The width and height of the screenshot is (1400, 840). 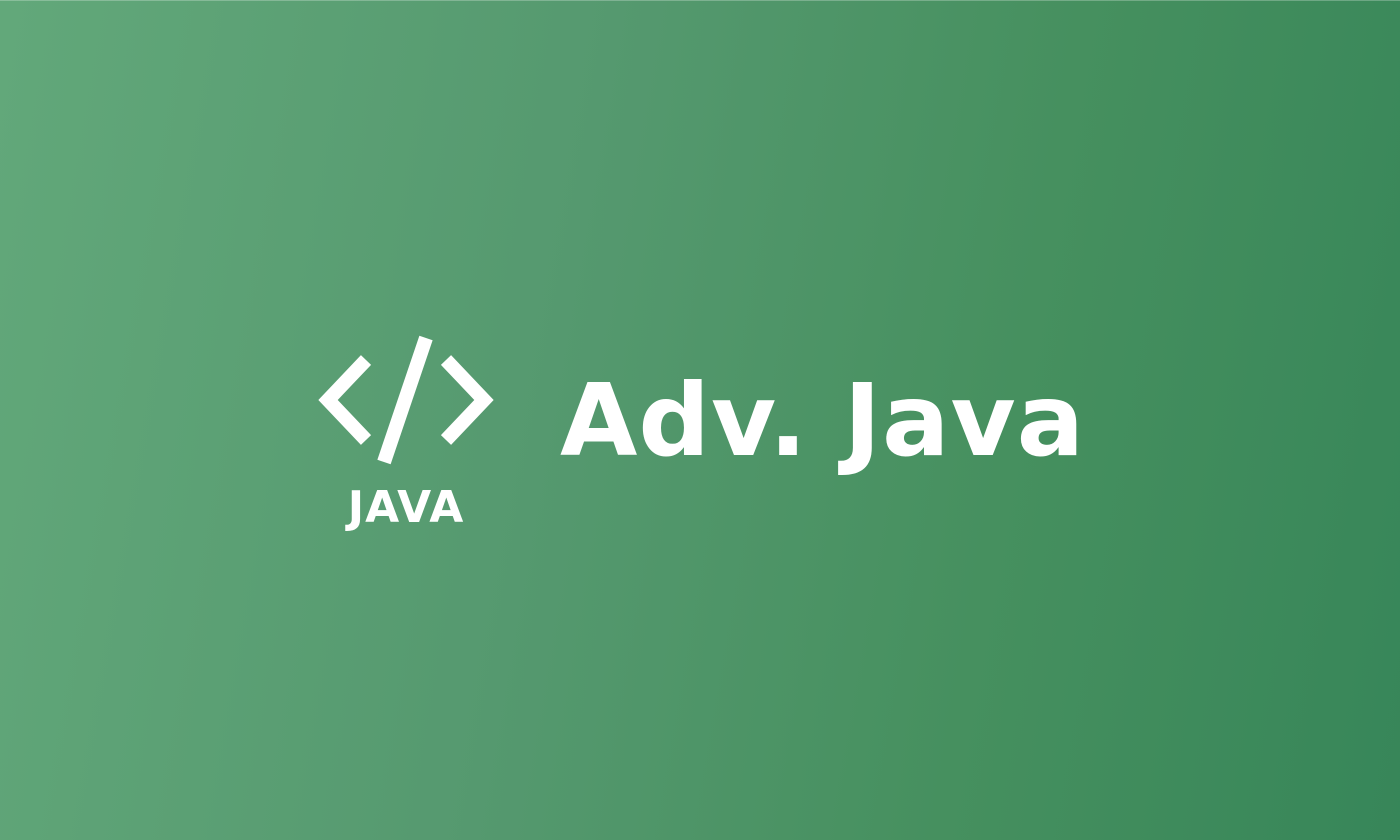 What do you see at coordinates (406, 400) in the screenshot?
I see `code-brackets-icon` at bounding box center [406, 400].